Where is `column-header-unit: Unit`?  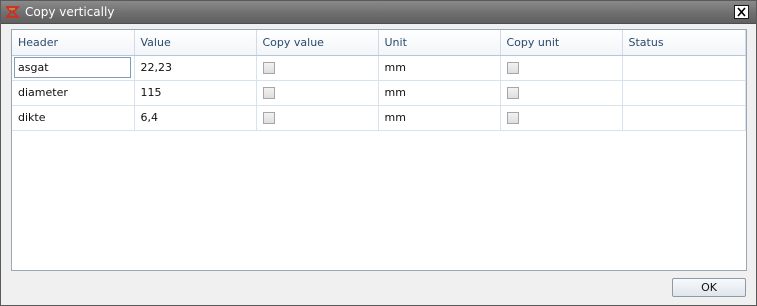
column-header-unit: Unit is located at coordinates (439, 43).